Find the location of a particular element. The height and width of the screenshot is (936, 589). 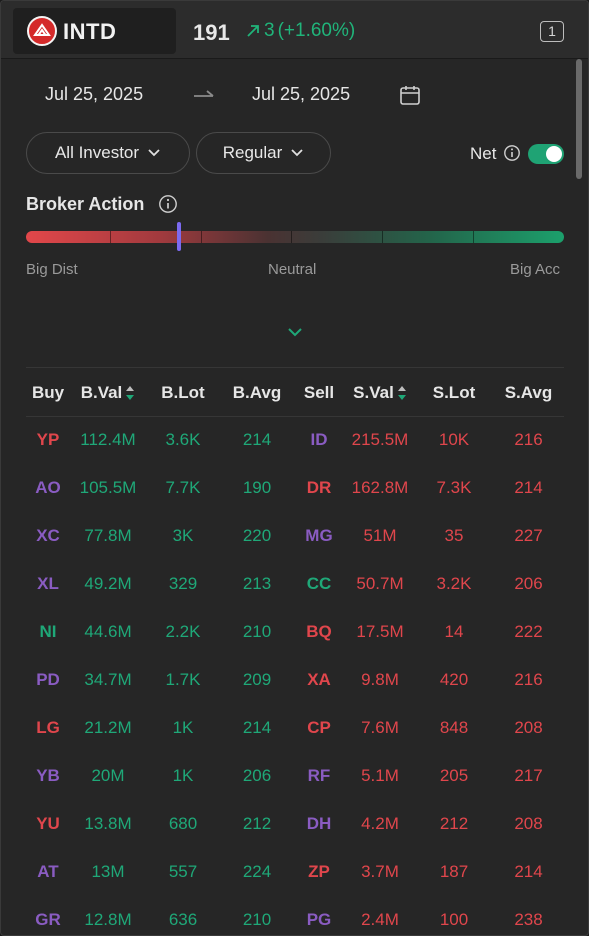

date-to: Jul 25, 2025 is located at coordinates (301, 94).